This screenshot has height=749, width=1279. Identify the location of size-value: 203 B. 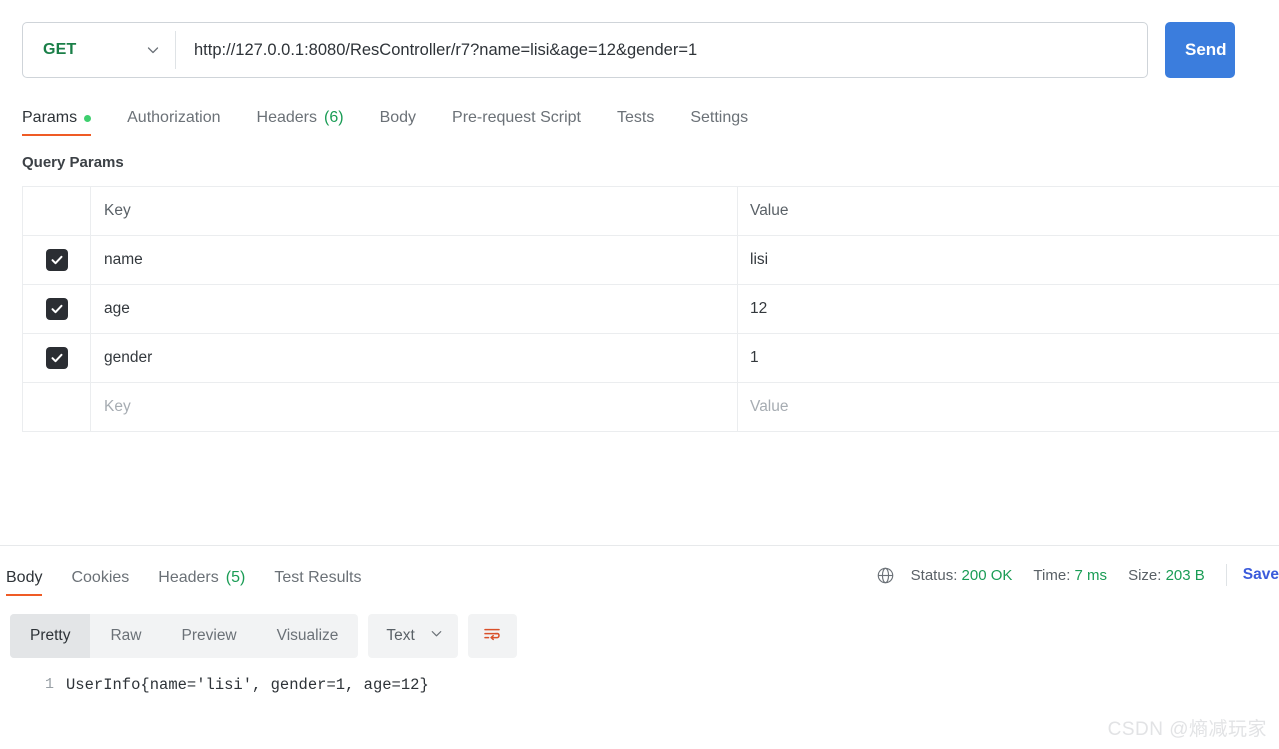
(1185, 575).